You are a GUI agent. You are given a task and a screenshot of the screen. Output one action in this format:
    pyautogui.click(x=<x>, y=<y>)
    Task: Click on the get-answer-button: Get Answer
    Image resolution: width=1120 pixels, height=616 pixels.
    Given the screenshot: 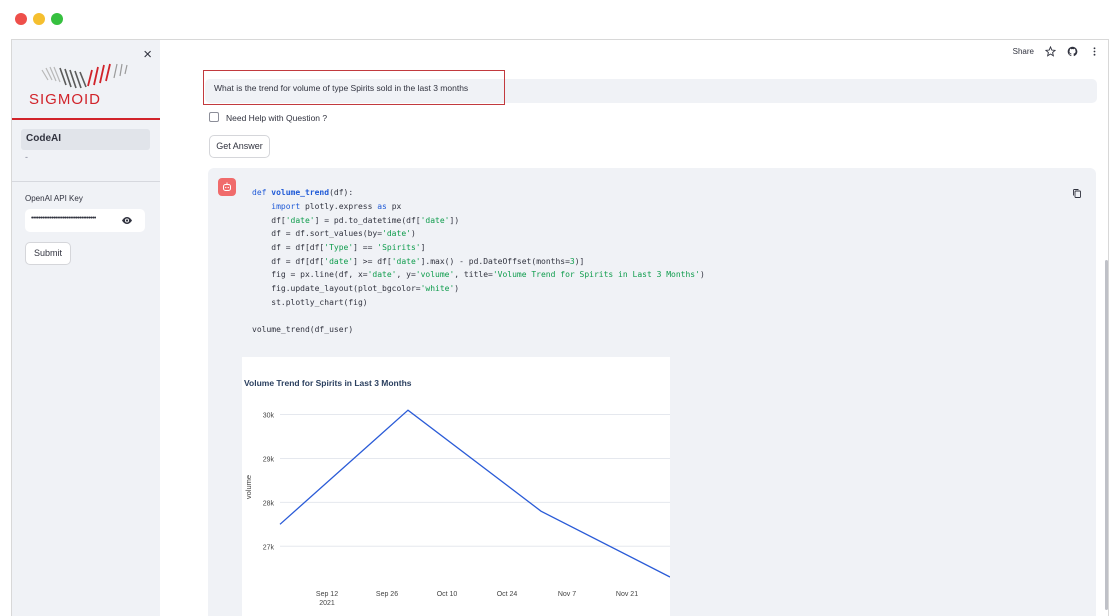 What is the action you would take?
    pyautogui.click(x=239, y=146)
    